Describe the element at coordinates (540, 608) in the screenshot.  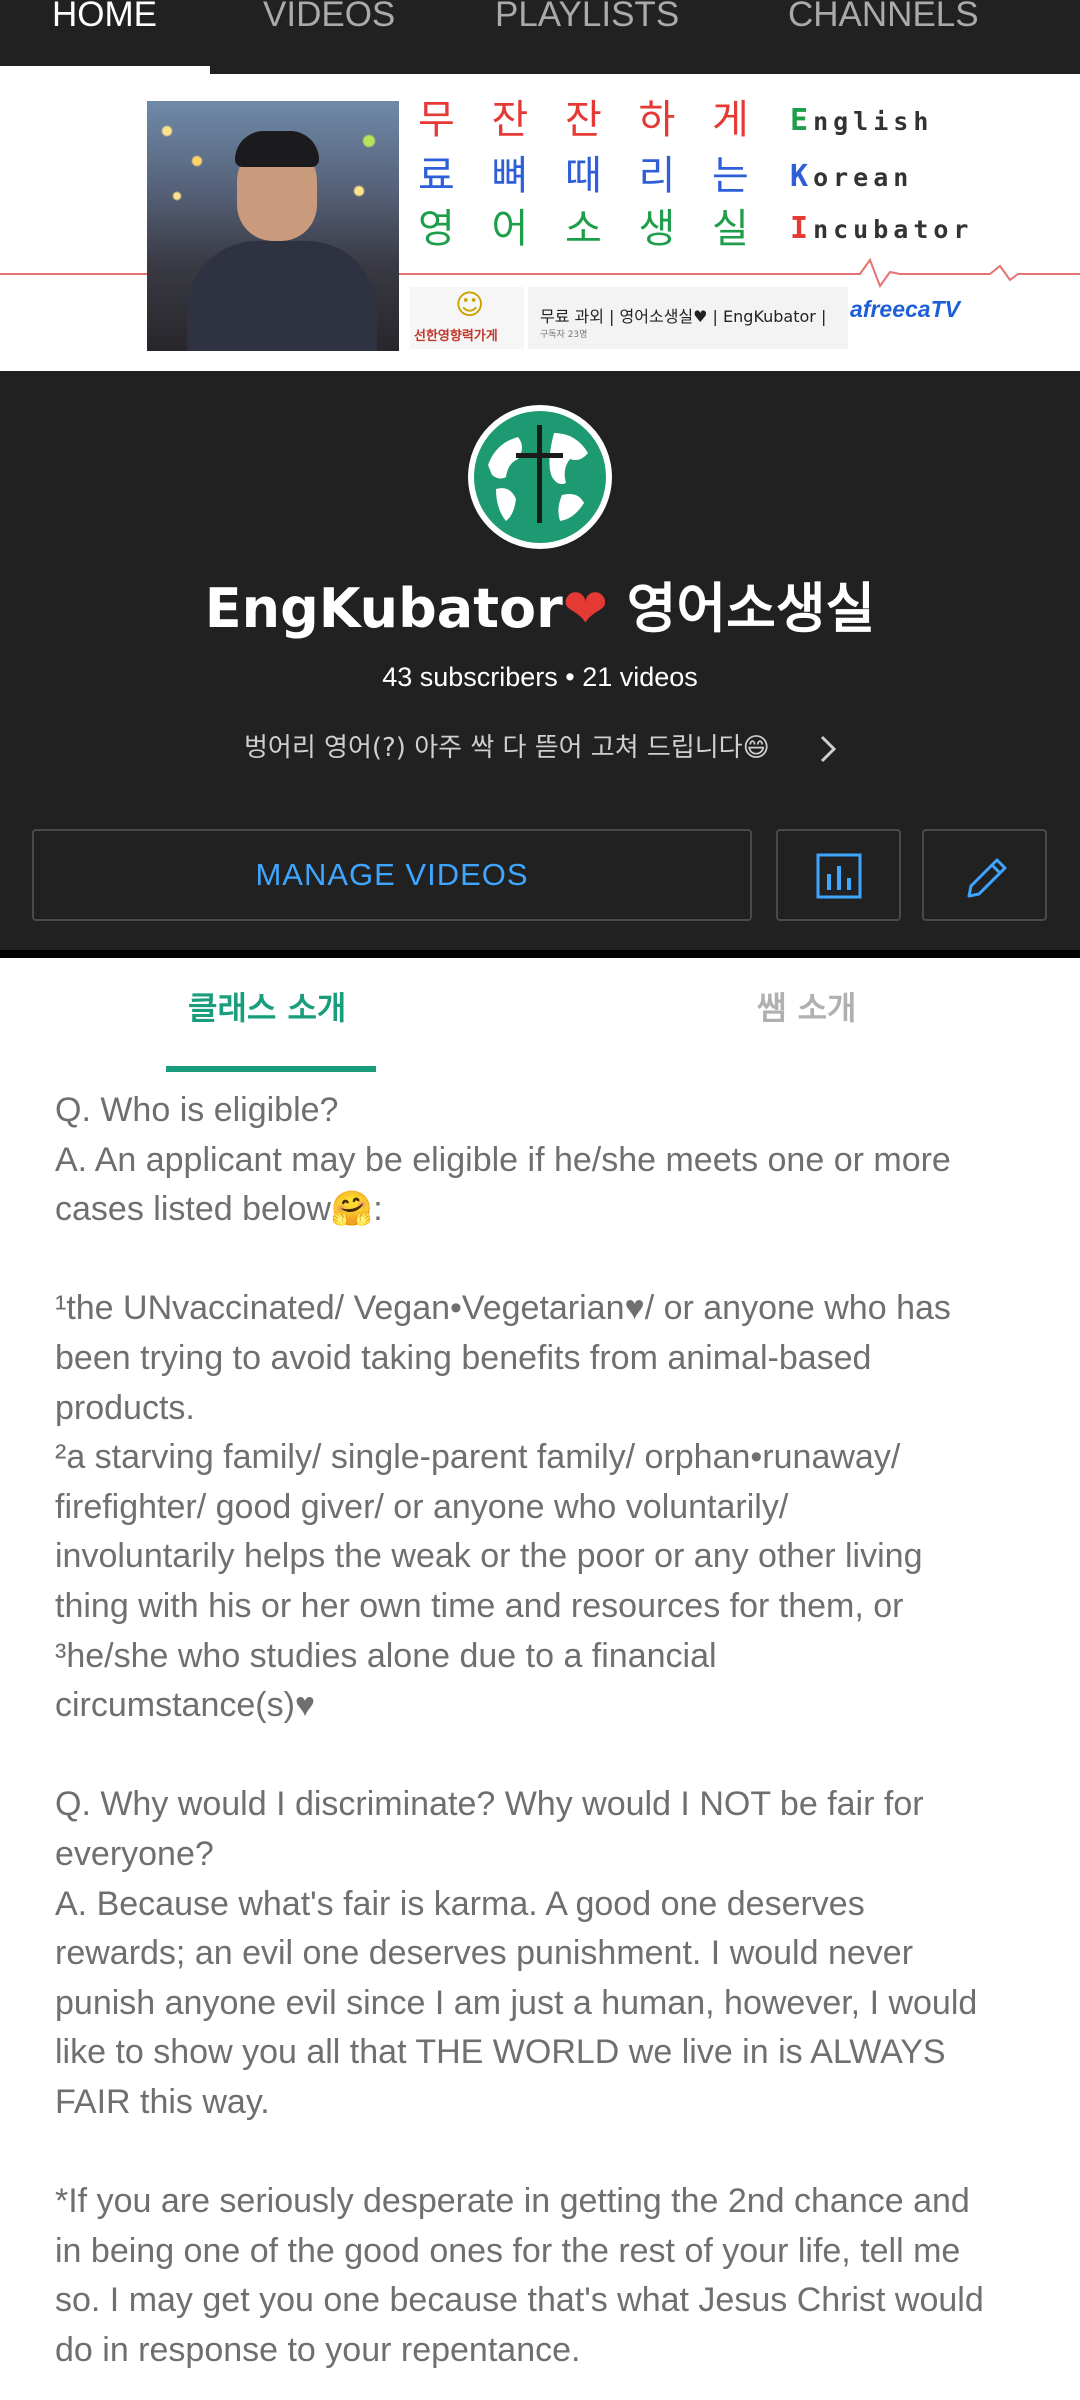
I see `channel-title: EngKubator❤ 영어소생실` at that location.